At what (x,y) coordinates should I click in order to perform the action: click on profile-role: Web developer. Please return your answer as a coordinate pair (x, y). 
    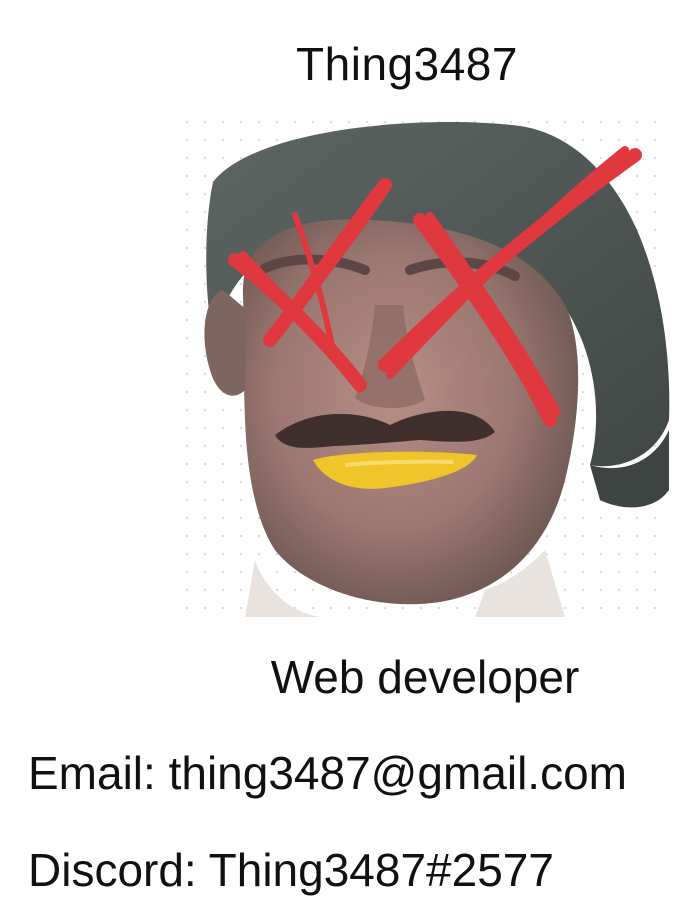
    Looking at the image, I should click on (425, 677).